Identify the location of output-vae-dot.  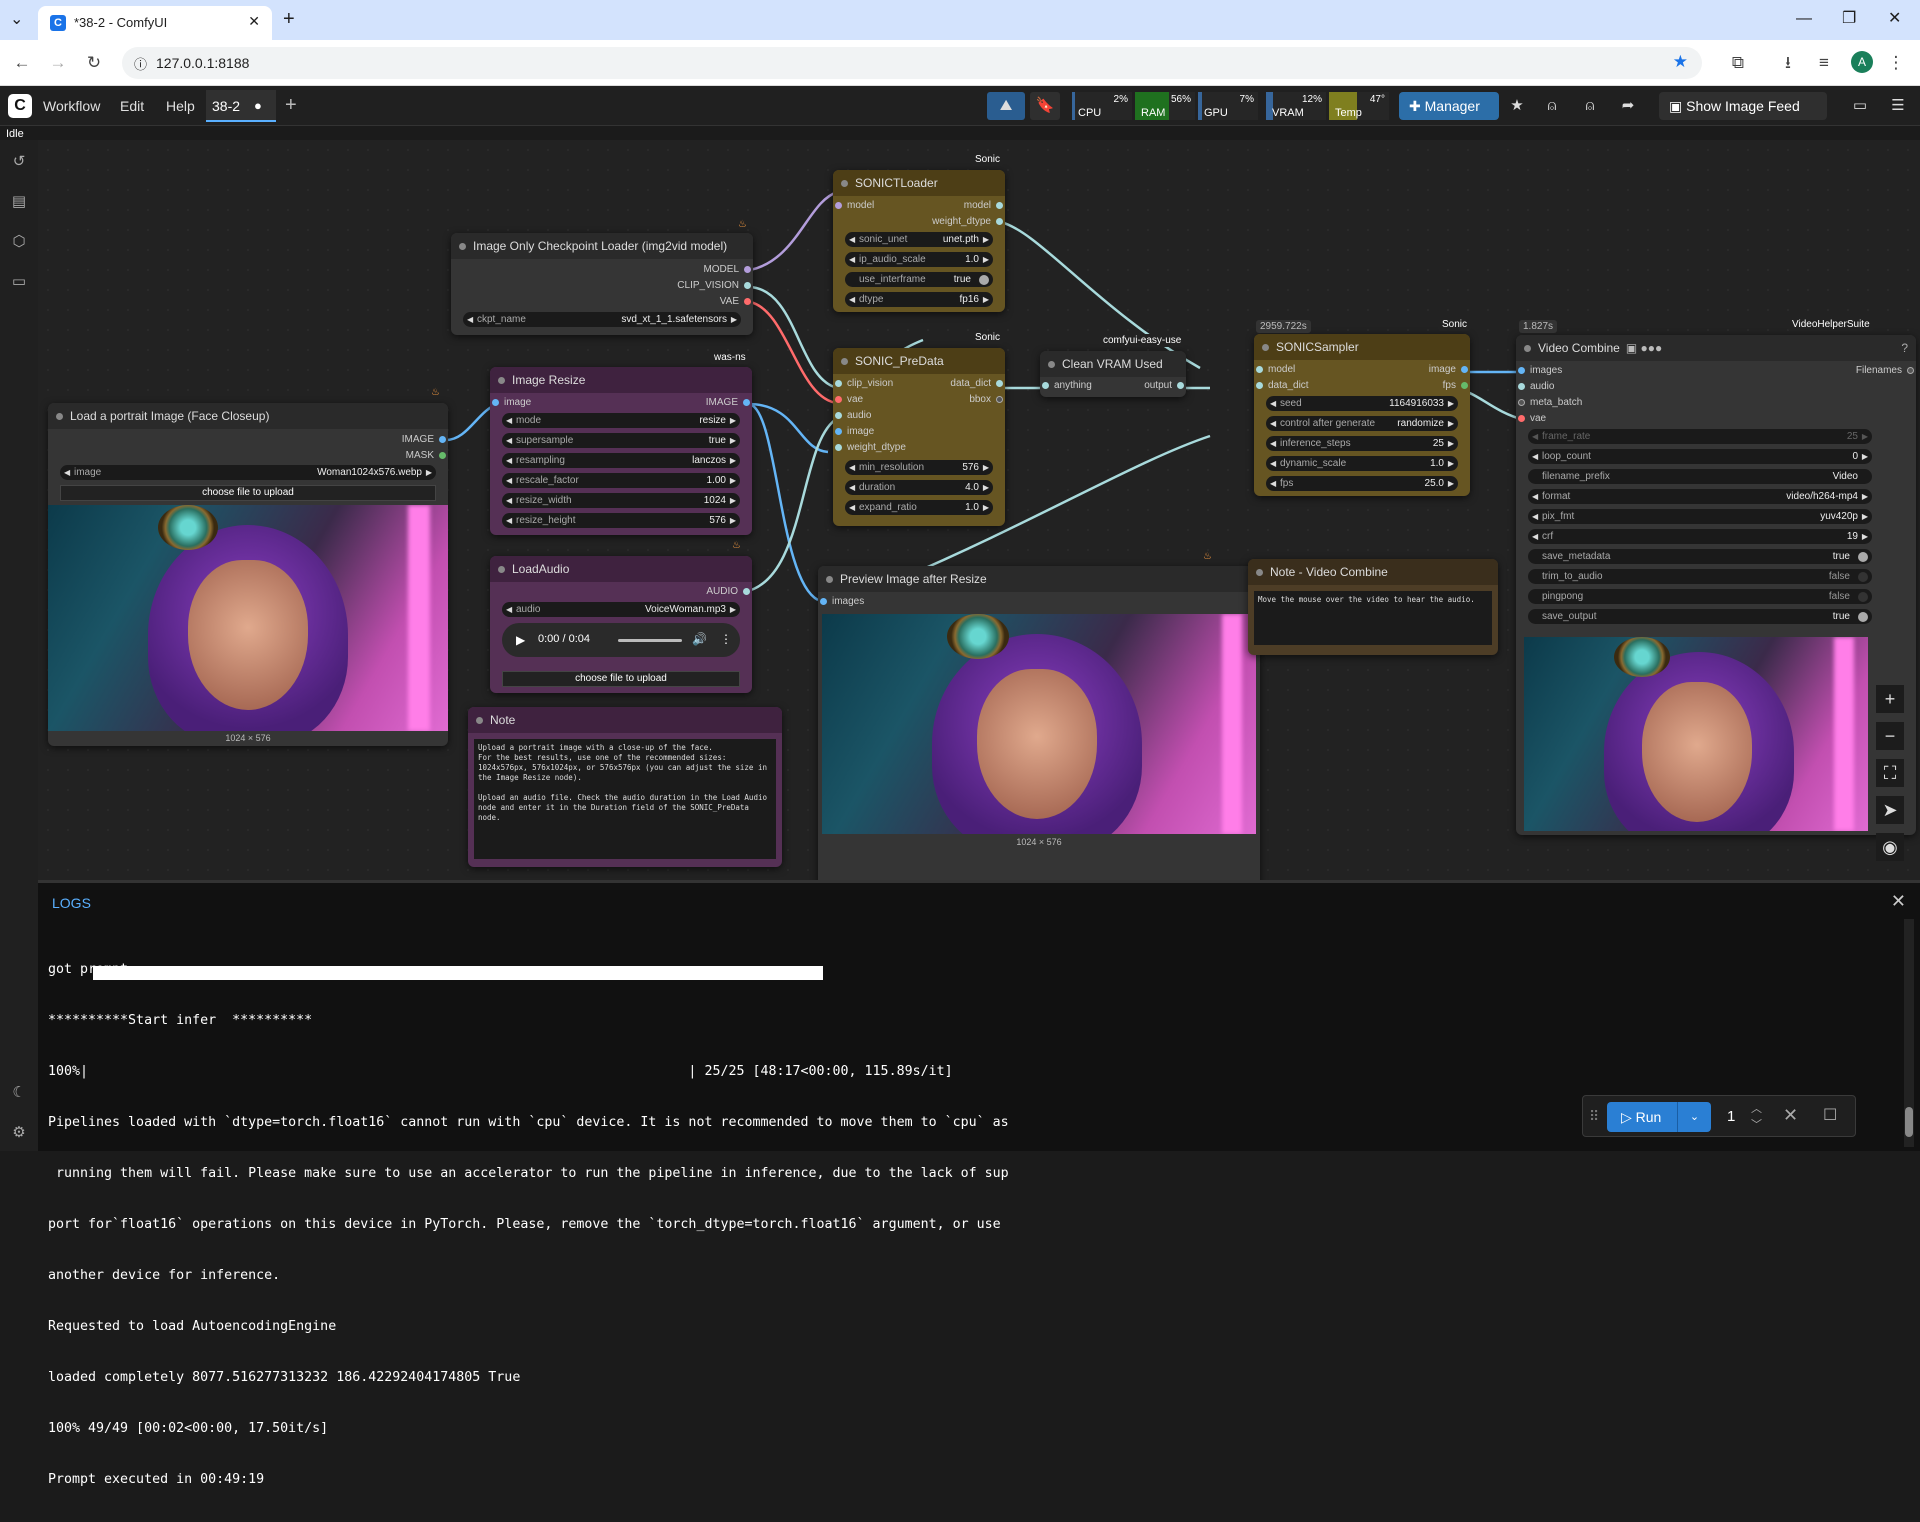
(747, 301).